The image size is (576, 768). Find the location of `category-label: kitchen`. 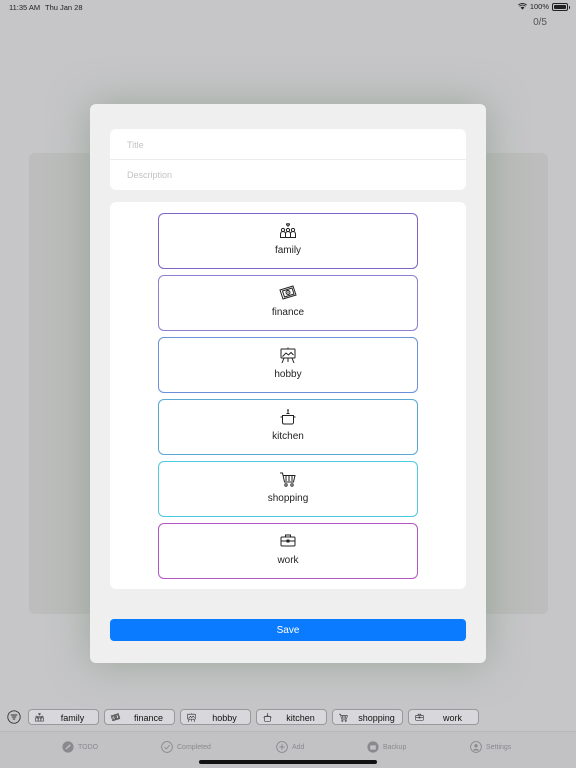

category-label: kitchen is located at coordinates (288, 436).